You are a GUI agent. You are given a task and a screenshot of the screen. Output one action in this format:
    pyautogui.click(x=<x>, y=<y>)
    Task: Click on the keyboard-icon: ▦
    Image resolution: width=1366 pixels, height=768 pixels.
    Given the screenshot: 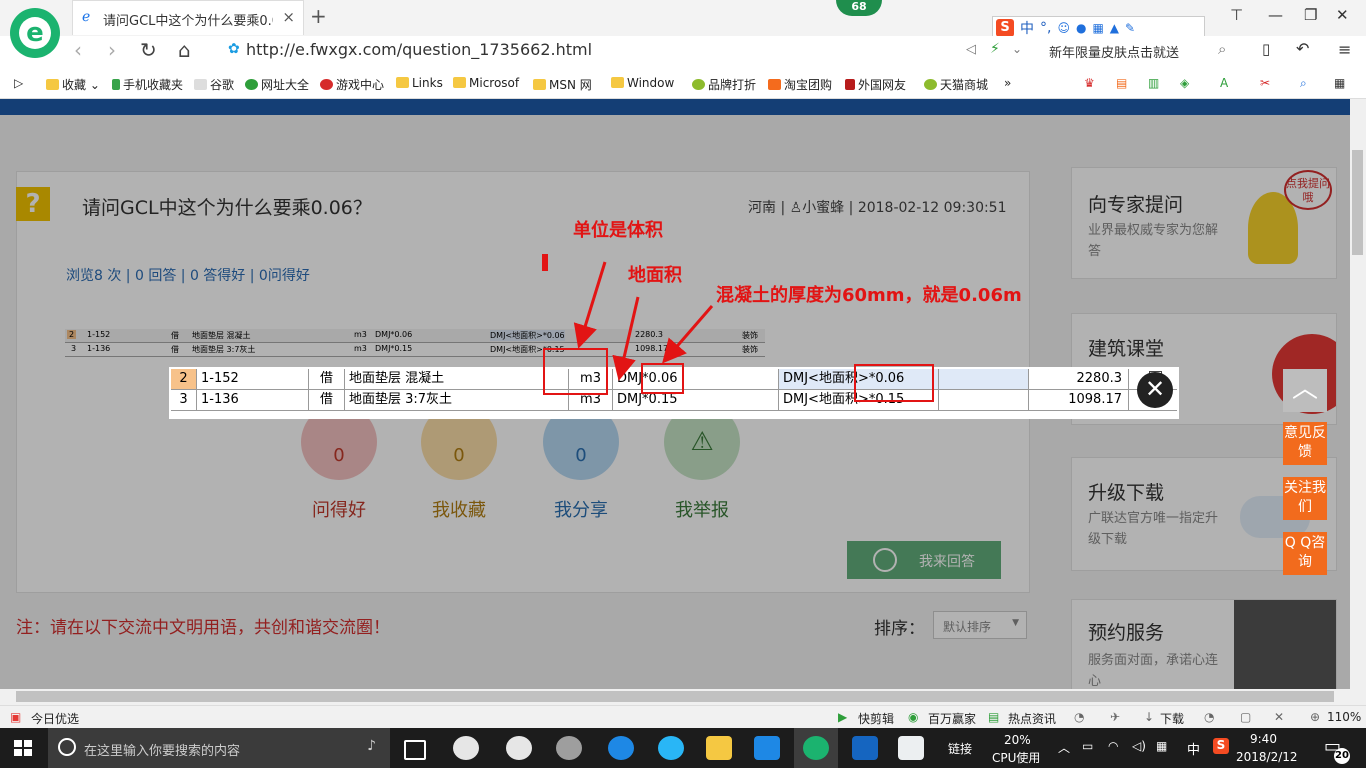 What is the action you would take?
    pyautogui.click(x=1161, y=746)
    